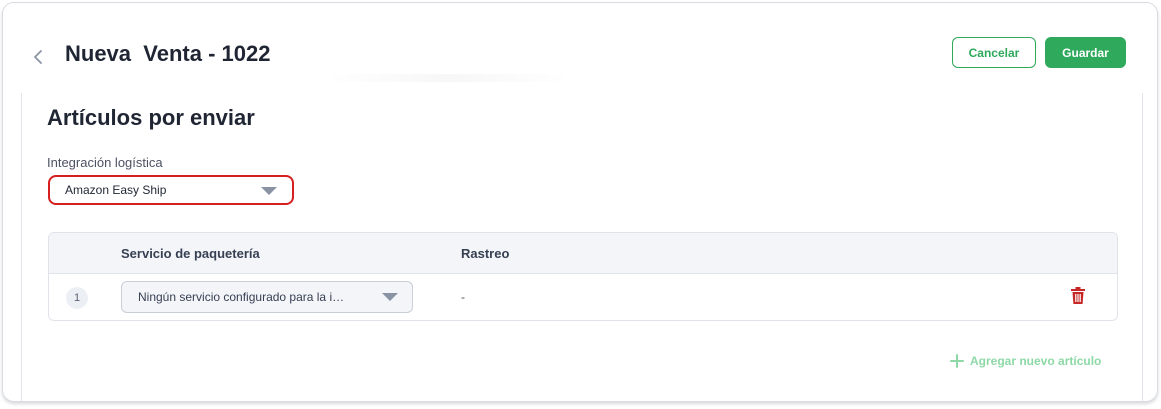  I want to click on back-button, so click(38, 57).